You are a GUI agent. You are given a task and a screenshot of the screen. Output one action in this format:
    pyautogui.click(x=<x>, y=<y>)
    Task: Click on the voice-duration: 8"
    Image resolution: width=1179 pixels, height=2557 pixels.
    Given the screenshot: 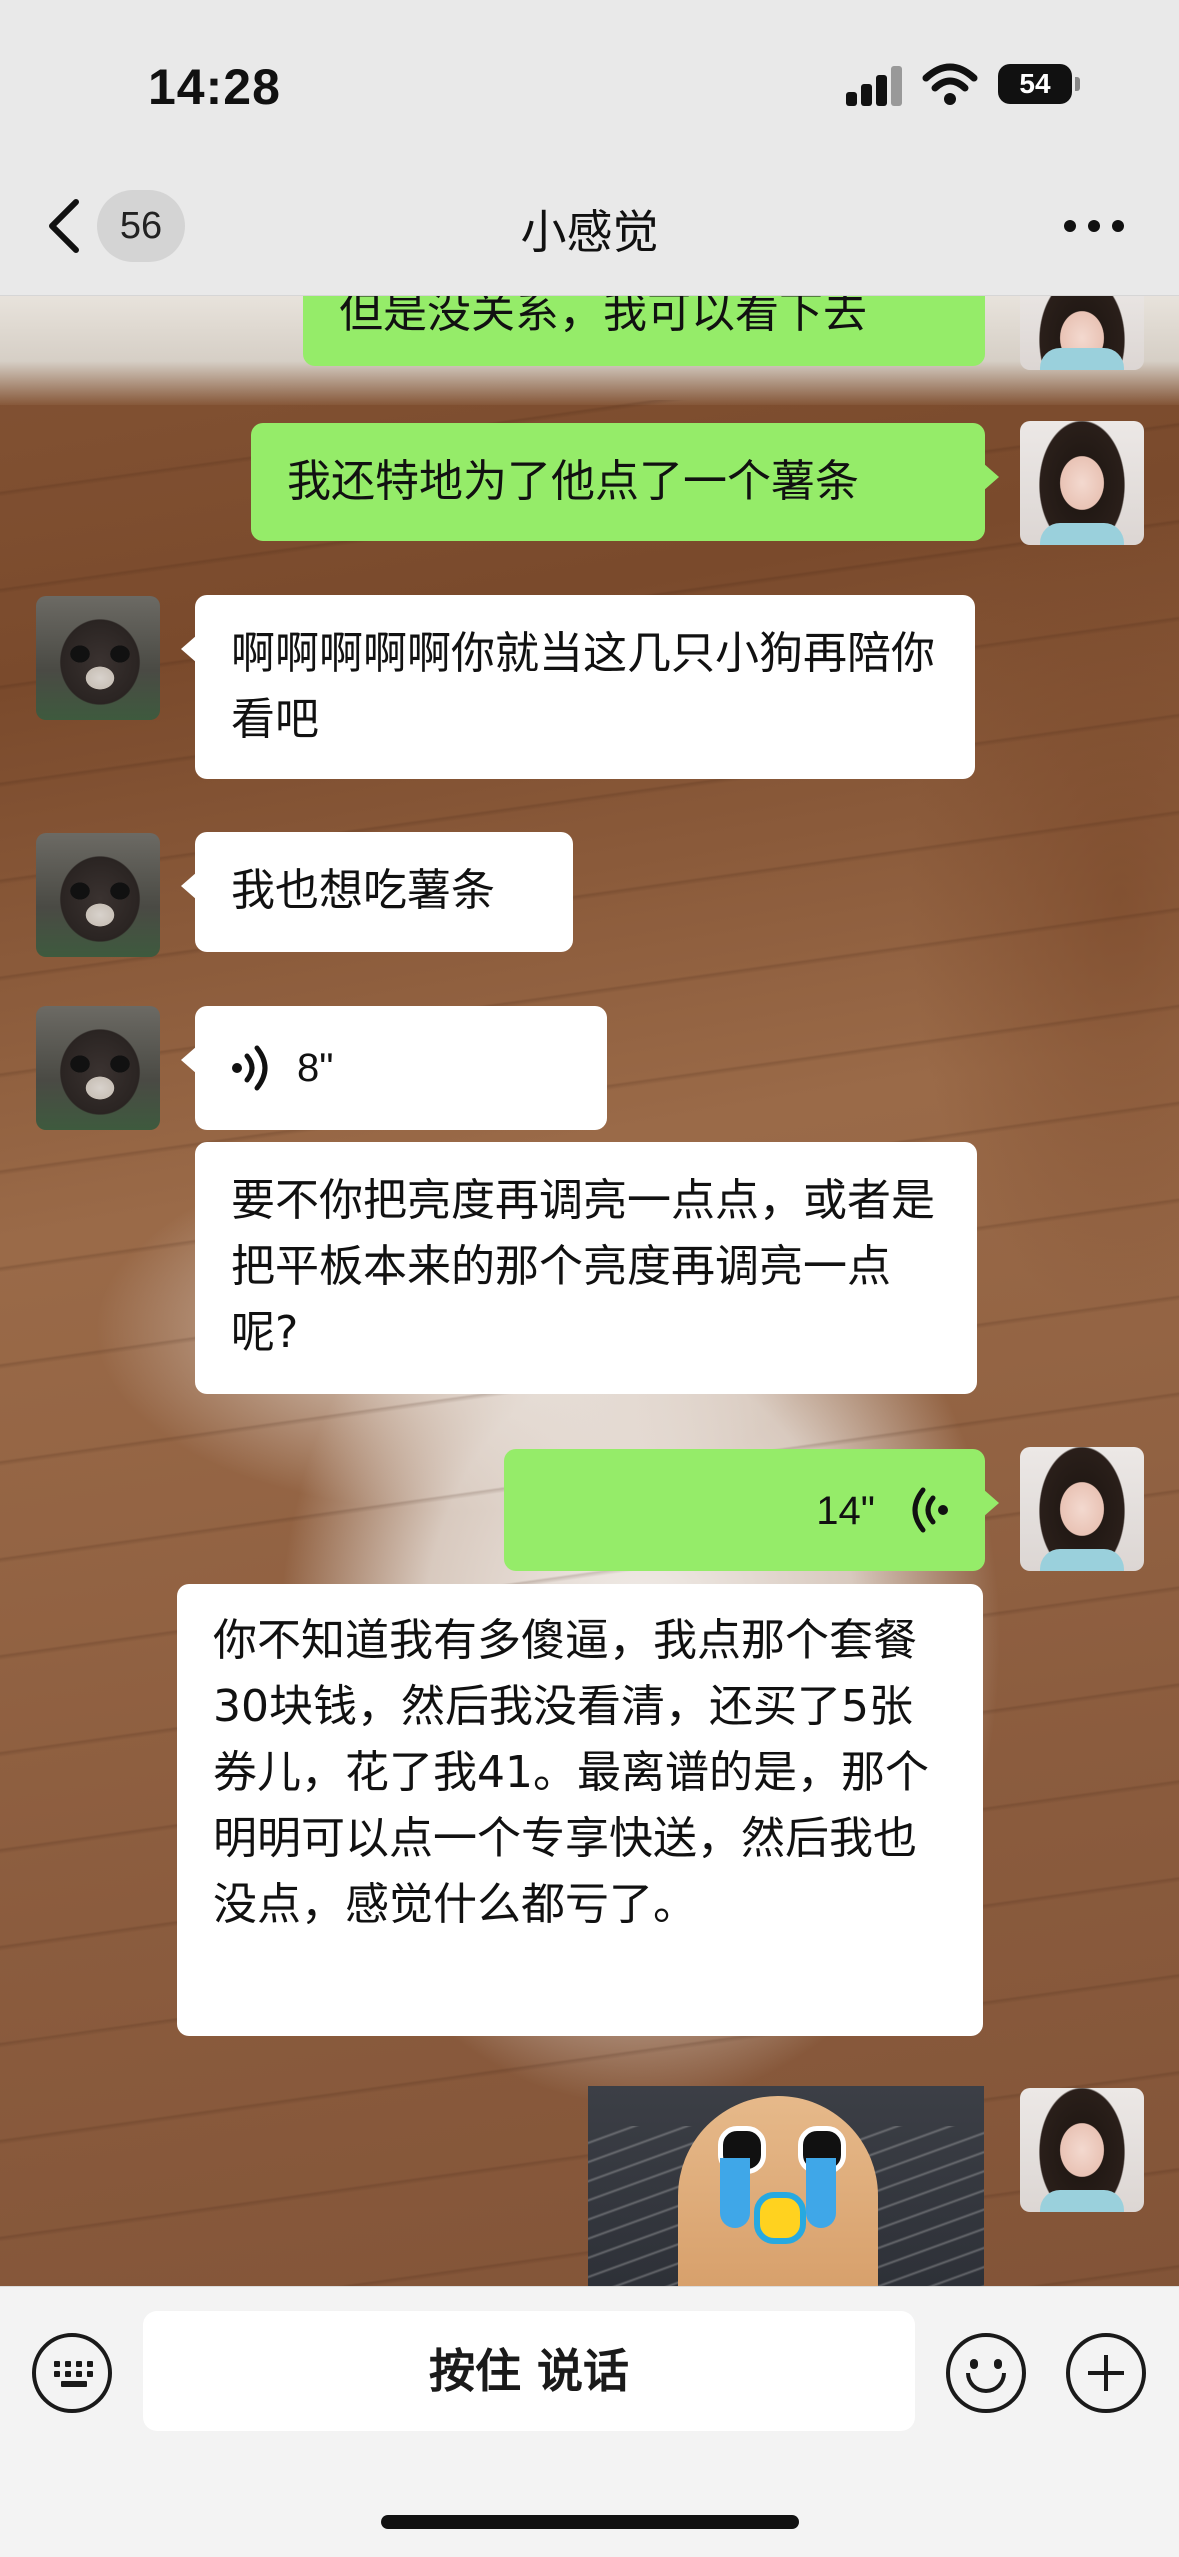 What is the action you would take?
    pyautogui.click(x=315, y=1068)
    